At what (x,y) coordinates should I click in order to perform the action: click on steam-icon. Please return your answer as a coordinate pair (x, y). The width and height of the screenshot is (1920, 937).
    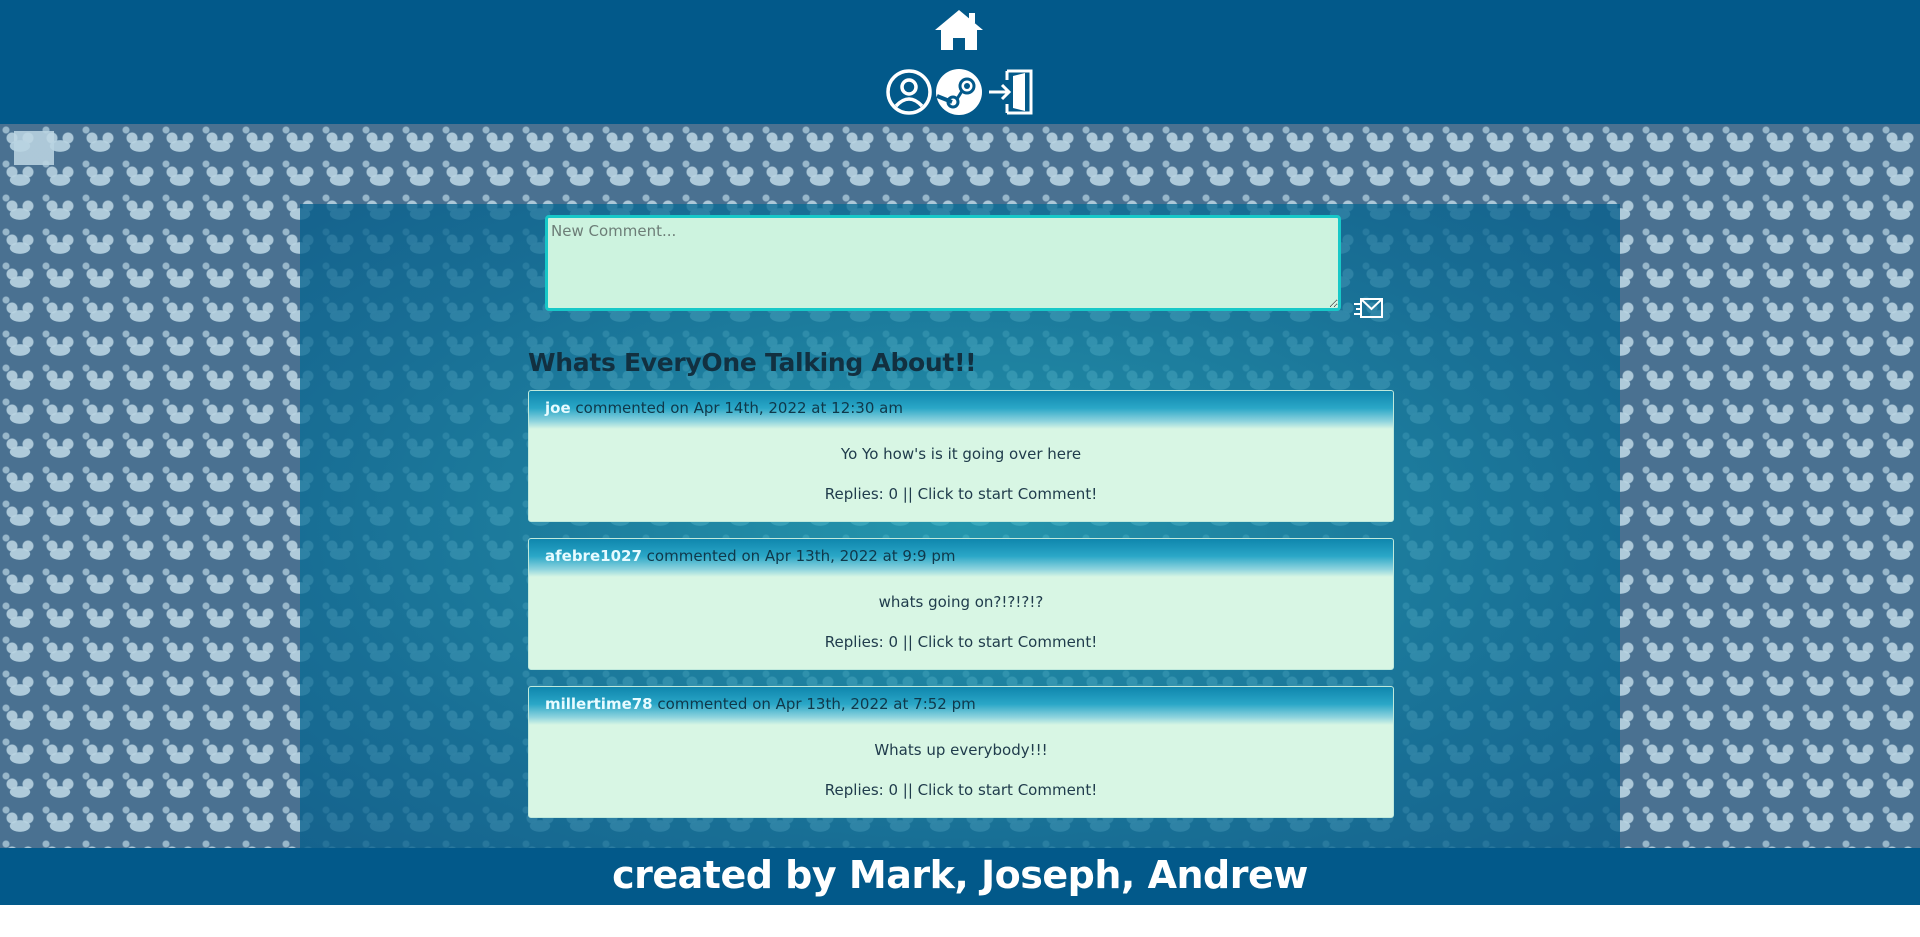
    Looking at the image, I should click on (959, 92).